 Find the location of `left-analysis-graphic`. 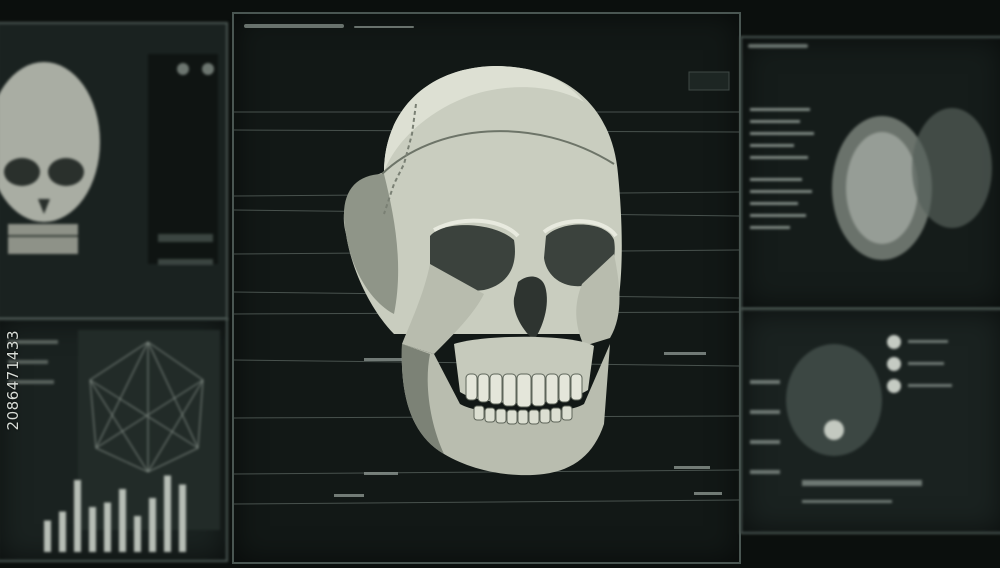

left-analysis-graphic is located at coordinates (114, 441).